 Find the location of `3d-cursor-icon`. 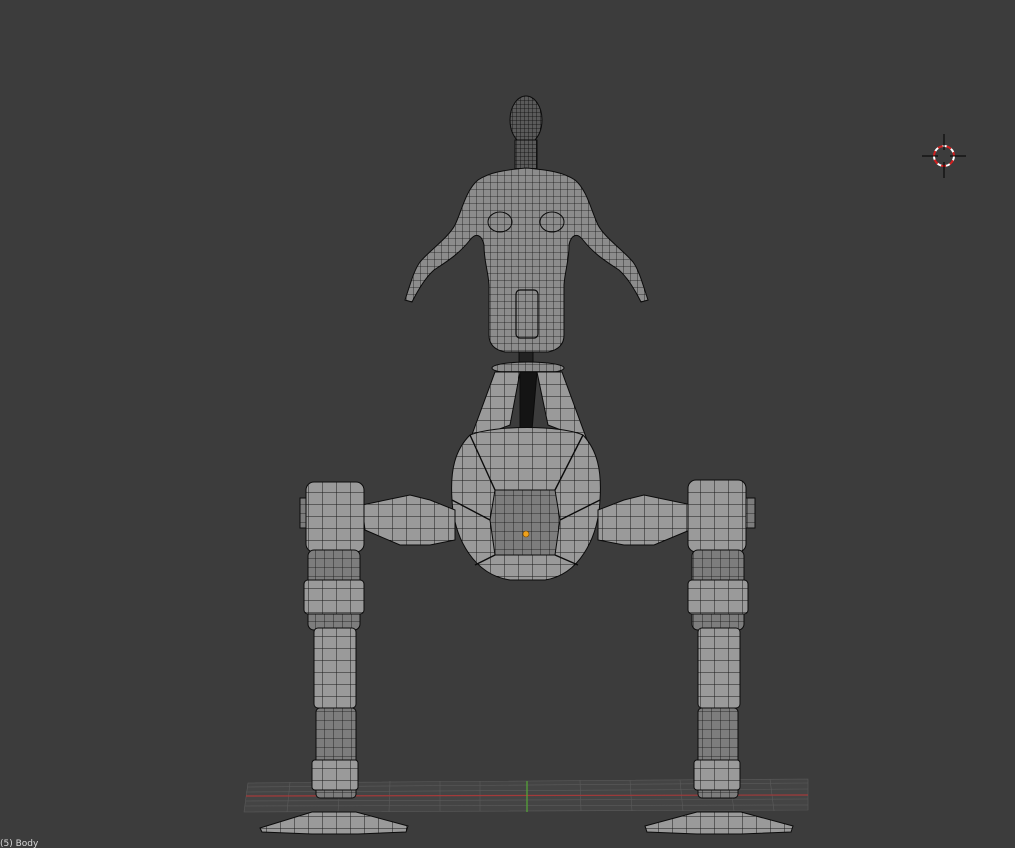

3d-cursor-icon is located at coordinates (944, 156).